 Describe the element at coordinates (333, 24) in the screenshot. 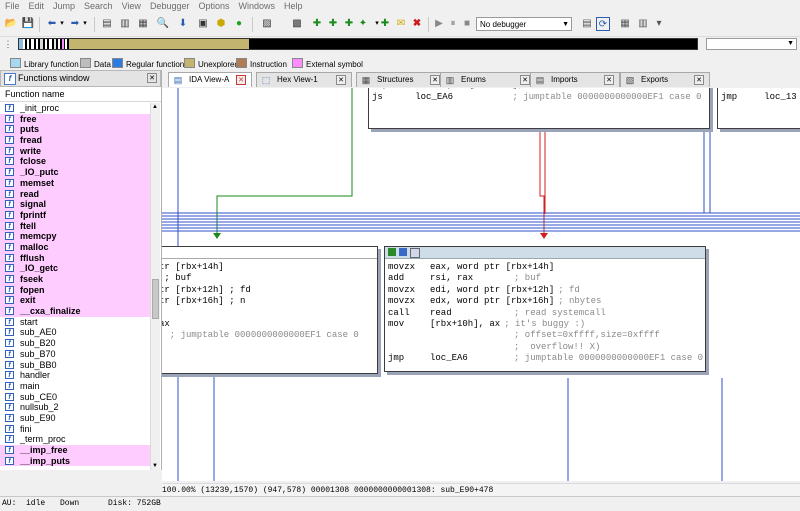

I see `struct-add-icon: ✚` at that location.